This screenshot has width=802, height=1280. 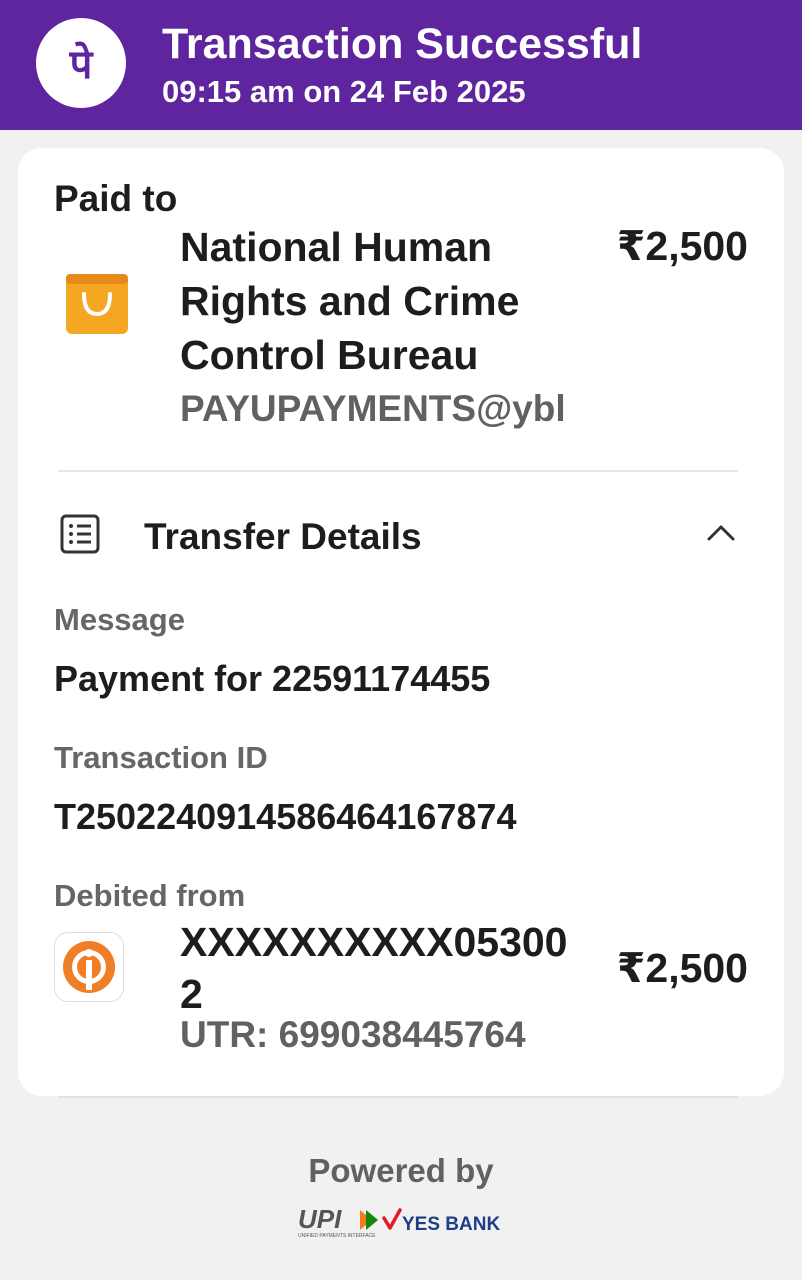 What do you see at coordinates (285, 816) in the screenshot?
I see `transaction-id-value: T2502240914586464167874` at bounding box center [285, 816].